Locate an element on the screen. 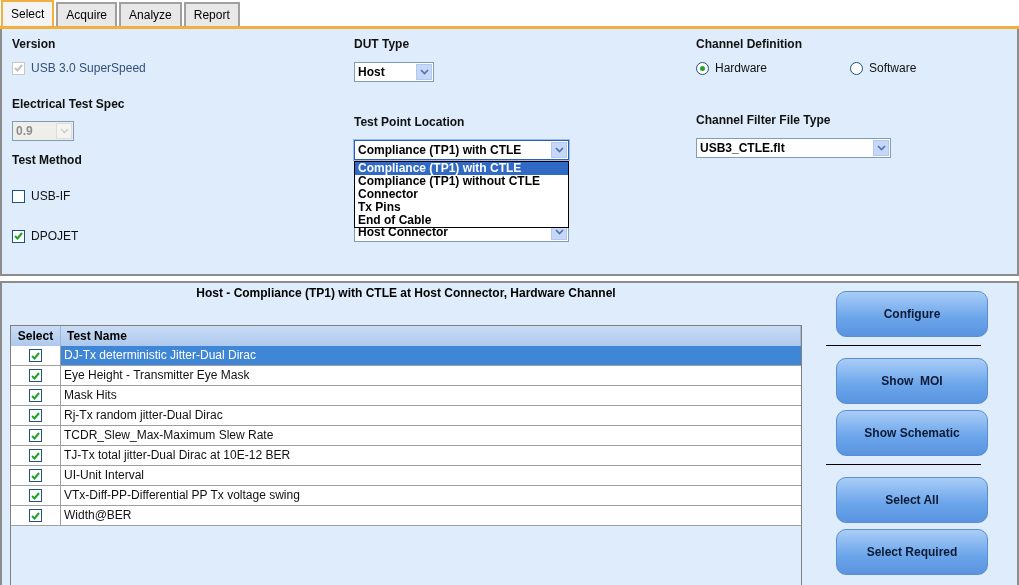  radio-label: Software is located at coordinates (893, 68).